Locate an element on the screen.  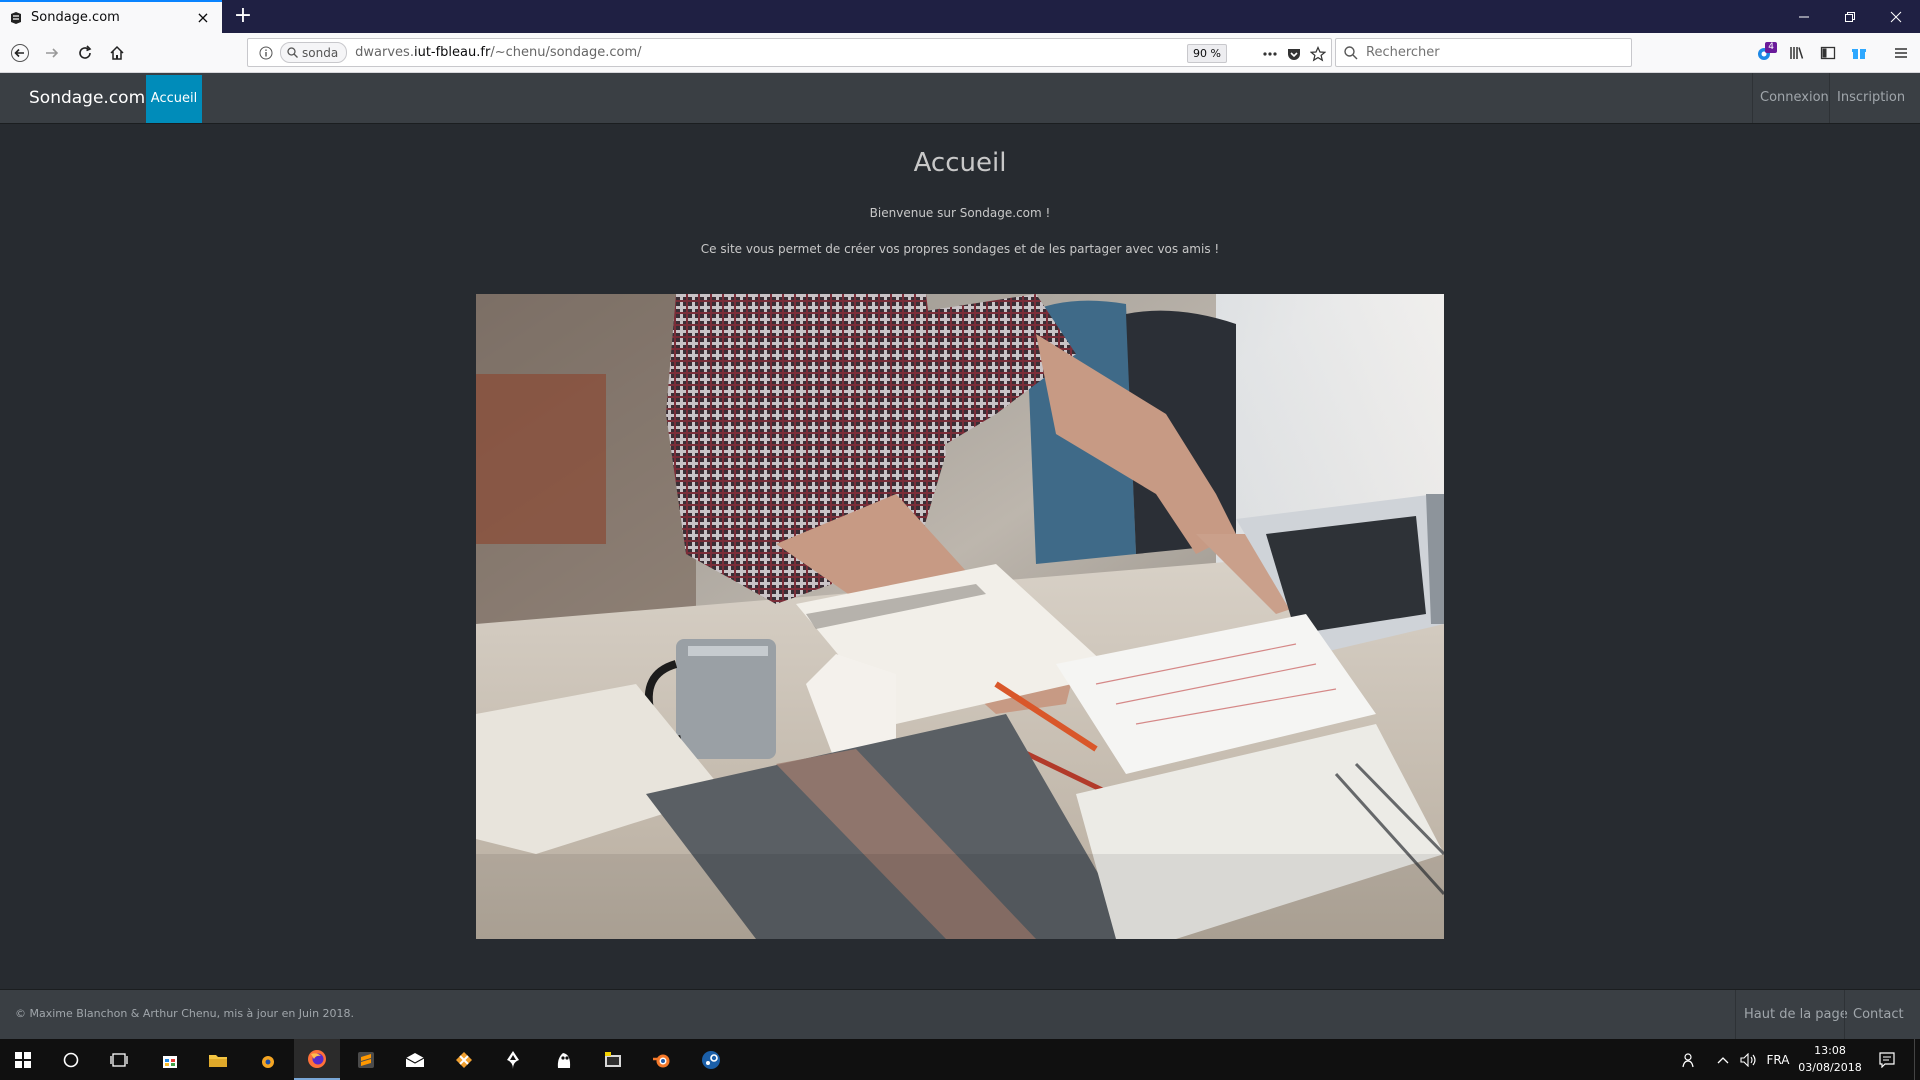
back-icon is located at coordinates (20, 53).